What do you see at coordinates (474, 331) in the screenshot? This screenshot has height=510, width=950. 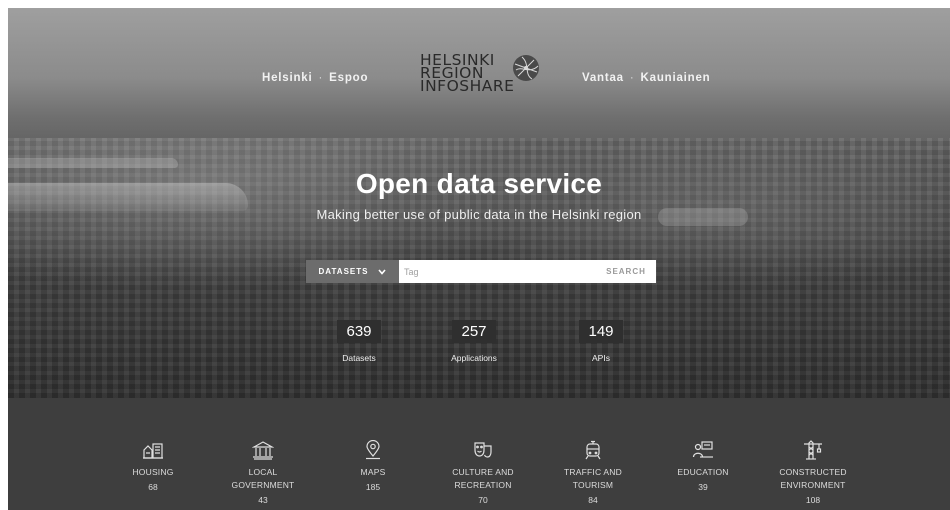 I see `stat-value: 257` at bounding box center [474, 331].